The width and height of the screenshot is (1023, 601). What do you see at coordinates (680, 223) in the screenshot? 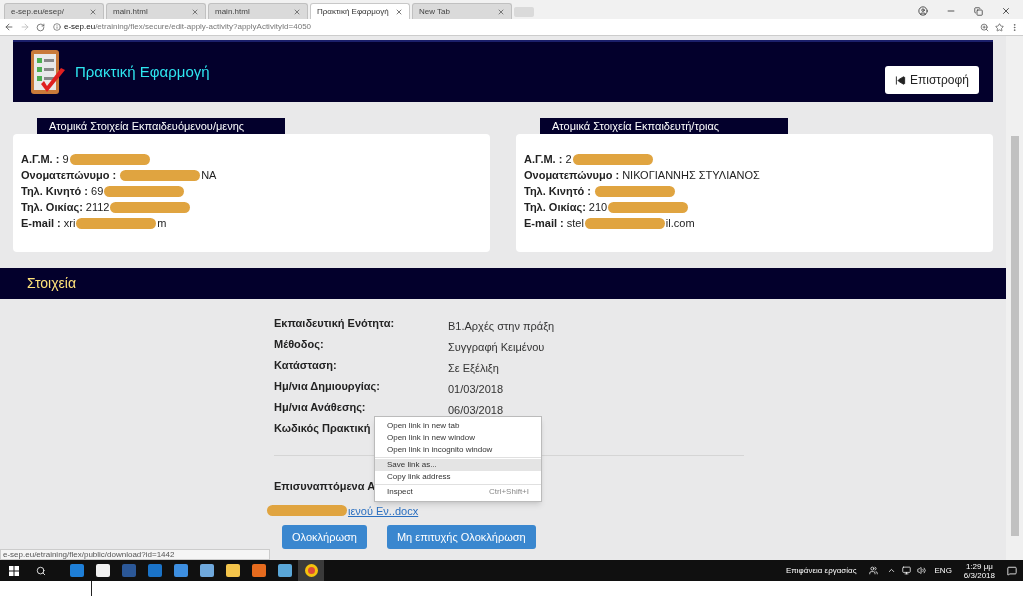
I see `field-value: il.com` at bounding box center [680, 223].